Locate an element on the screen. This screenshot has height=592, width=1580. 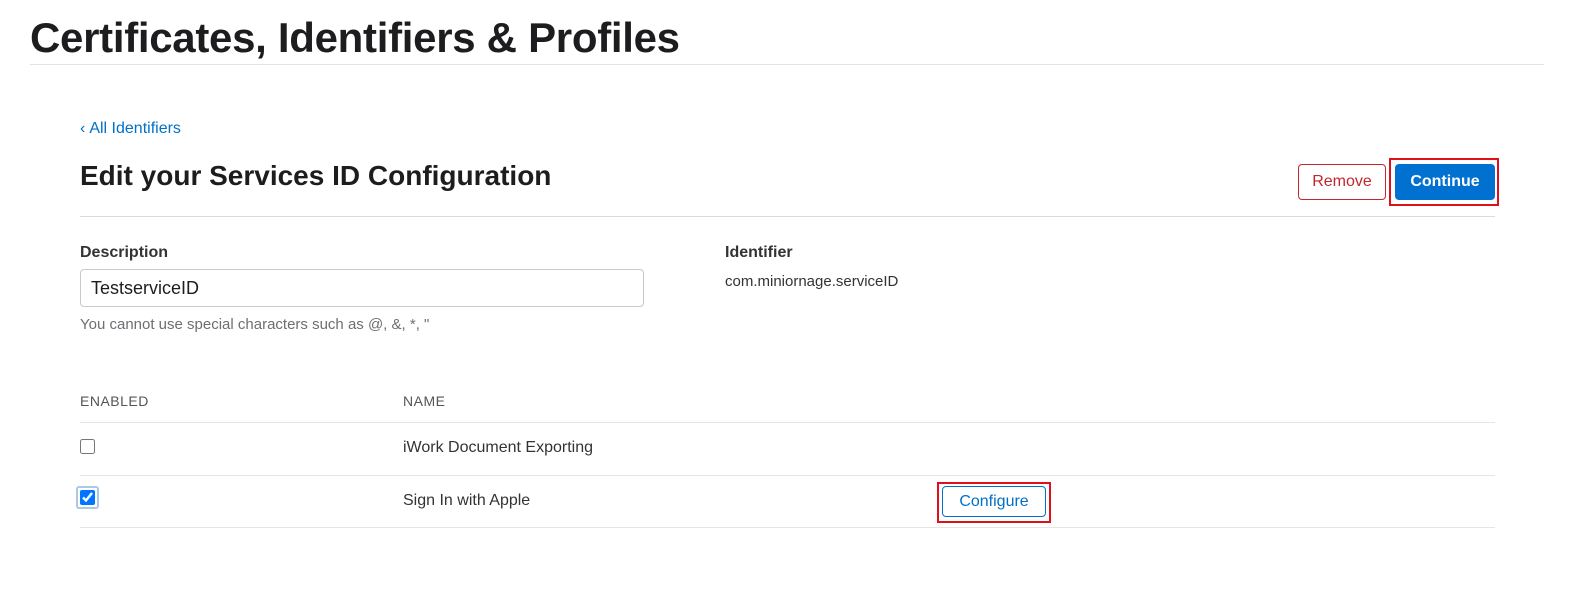
section-title: Edit your Services ID Configuration is located at coordinates (316, 175).